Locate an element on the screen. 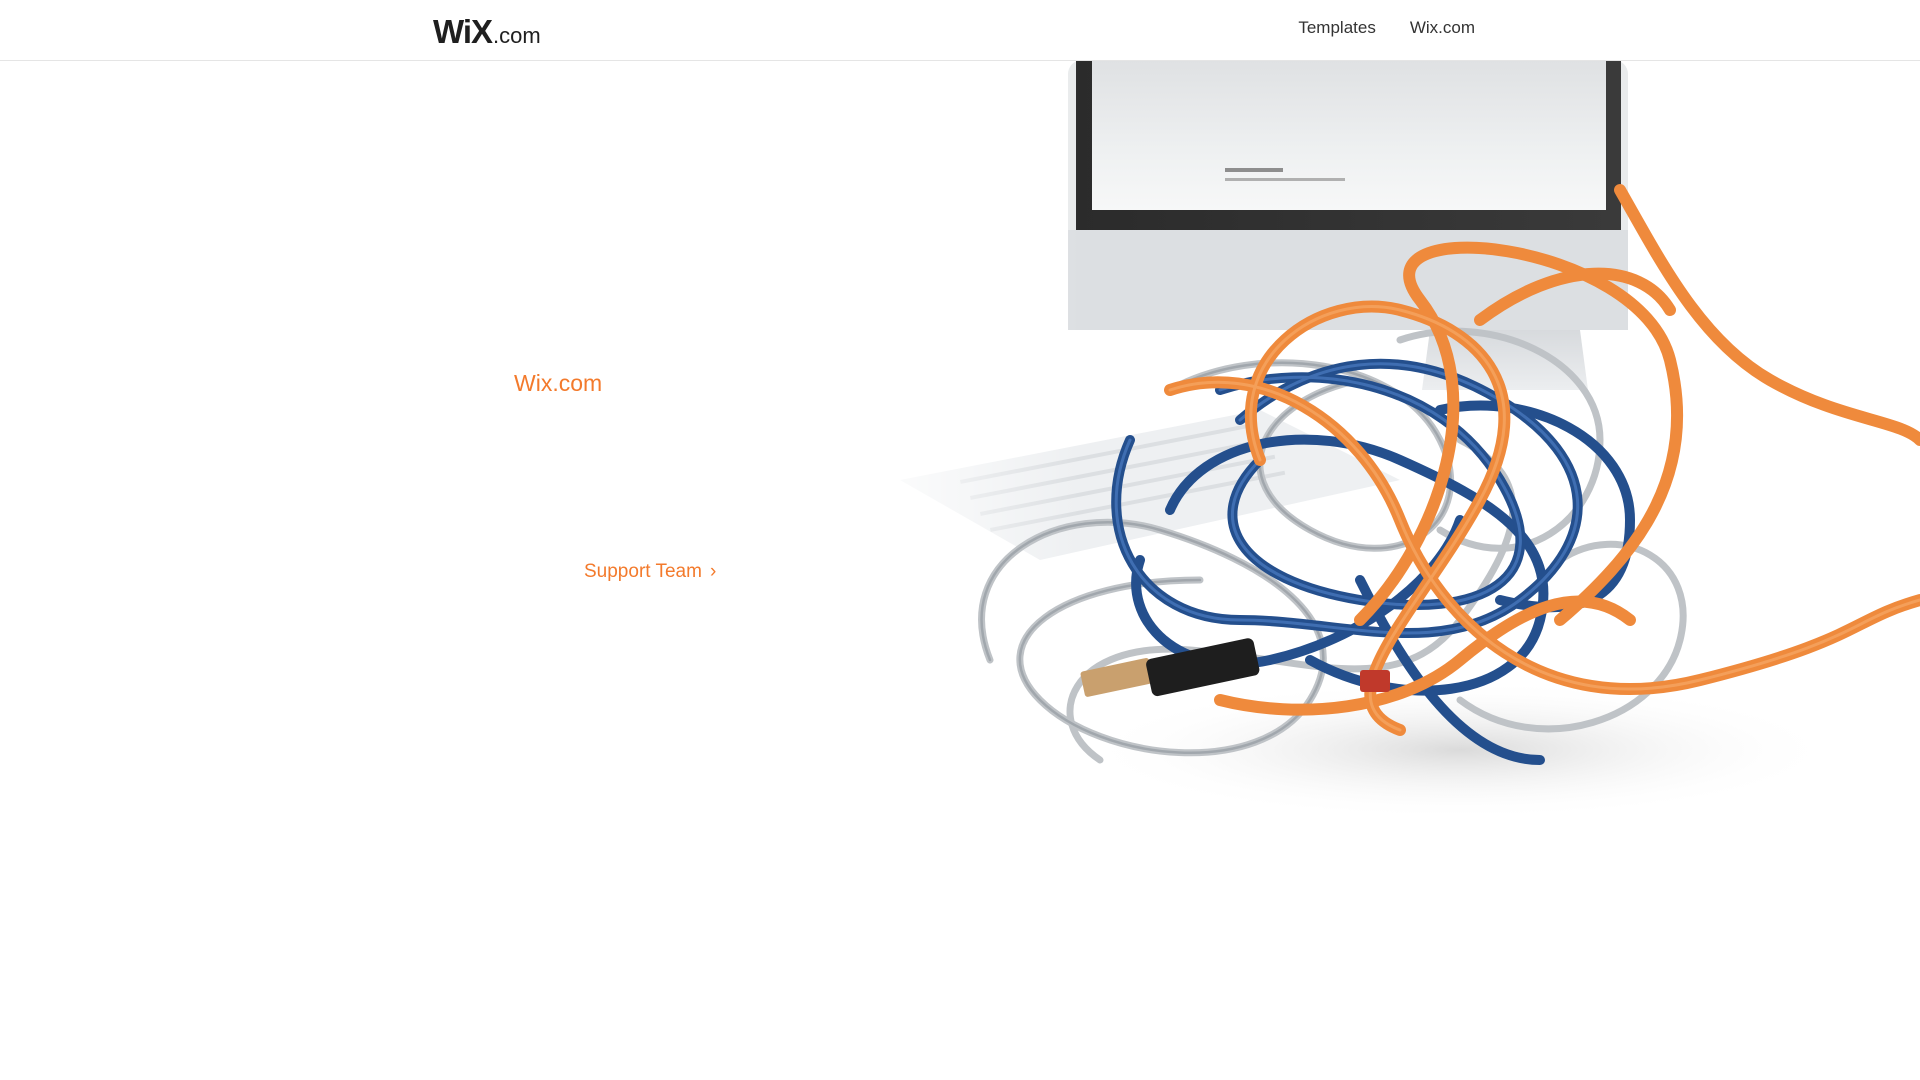 This screenshot has height=1080, width=1920. chevron-right-icon: › is located at coordinates (713, 571).